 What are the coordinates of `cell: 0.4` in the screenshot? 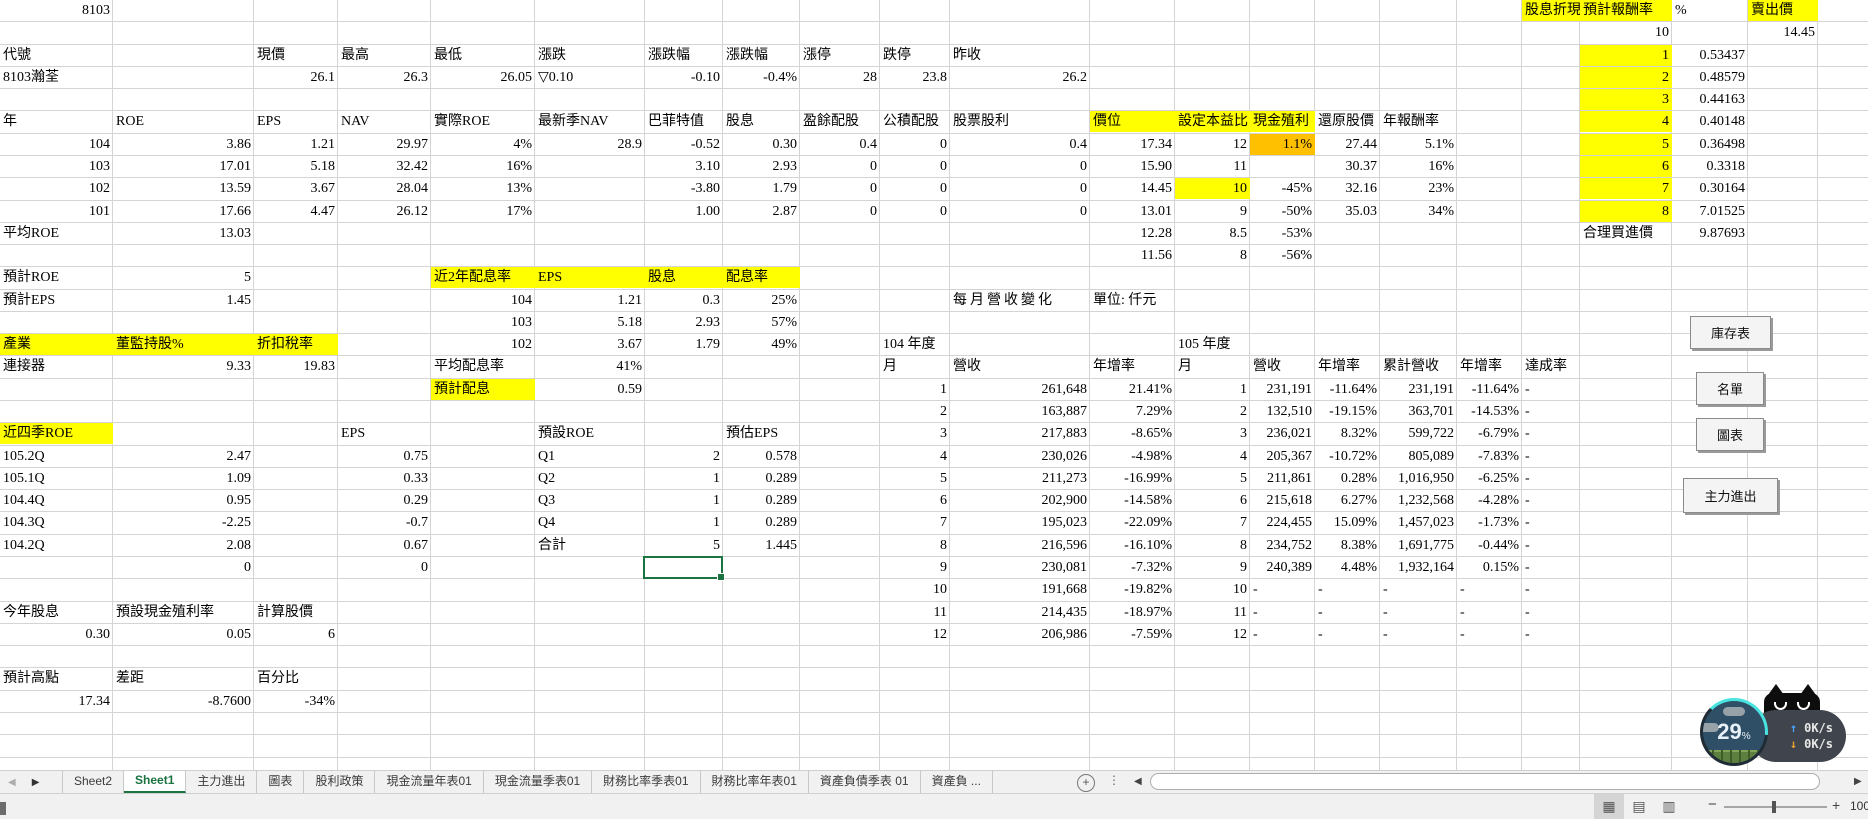 It's located at (1020, 144).